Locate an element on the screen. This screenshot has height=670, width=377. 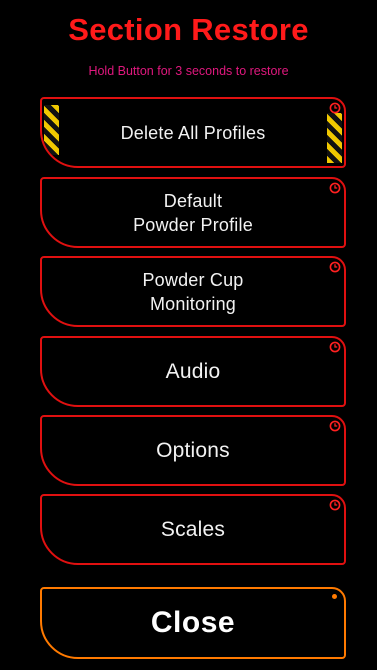
default-powder-profile-label: Default Powder Profile is located at coordinates (193, 212).